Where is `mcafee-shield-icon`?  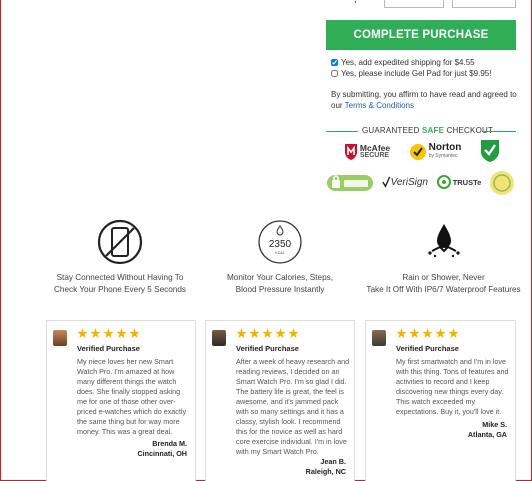 mcafee-shield-icon is located at coordinates (350, 152).